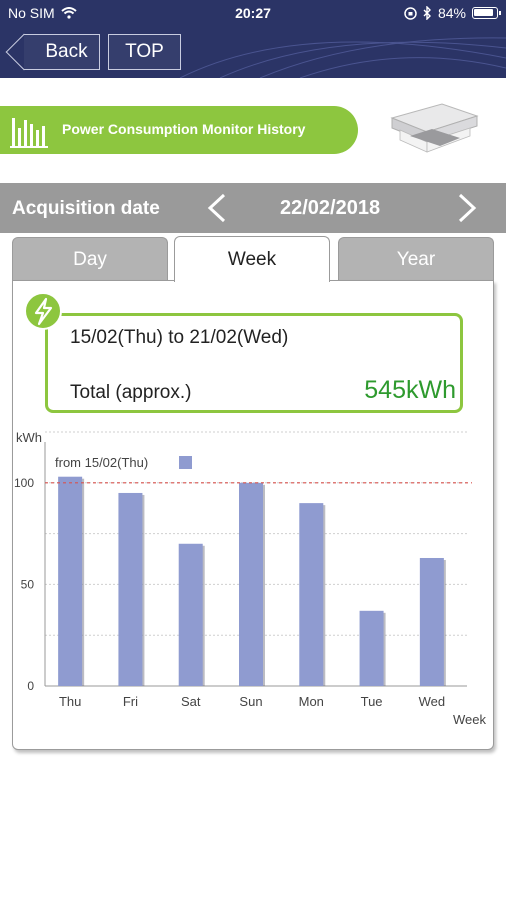 The image size is (506, 900). I want to click on tab-day-label: Day, so click(90, 259).